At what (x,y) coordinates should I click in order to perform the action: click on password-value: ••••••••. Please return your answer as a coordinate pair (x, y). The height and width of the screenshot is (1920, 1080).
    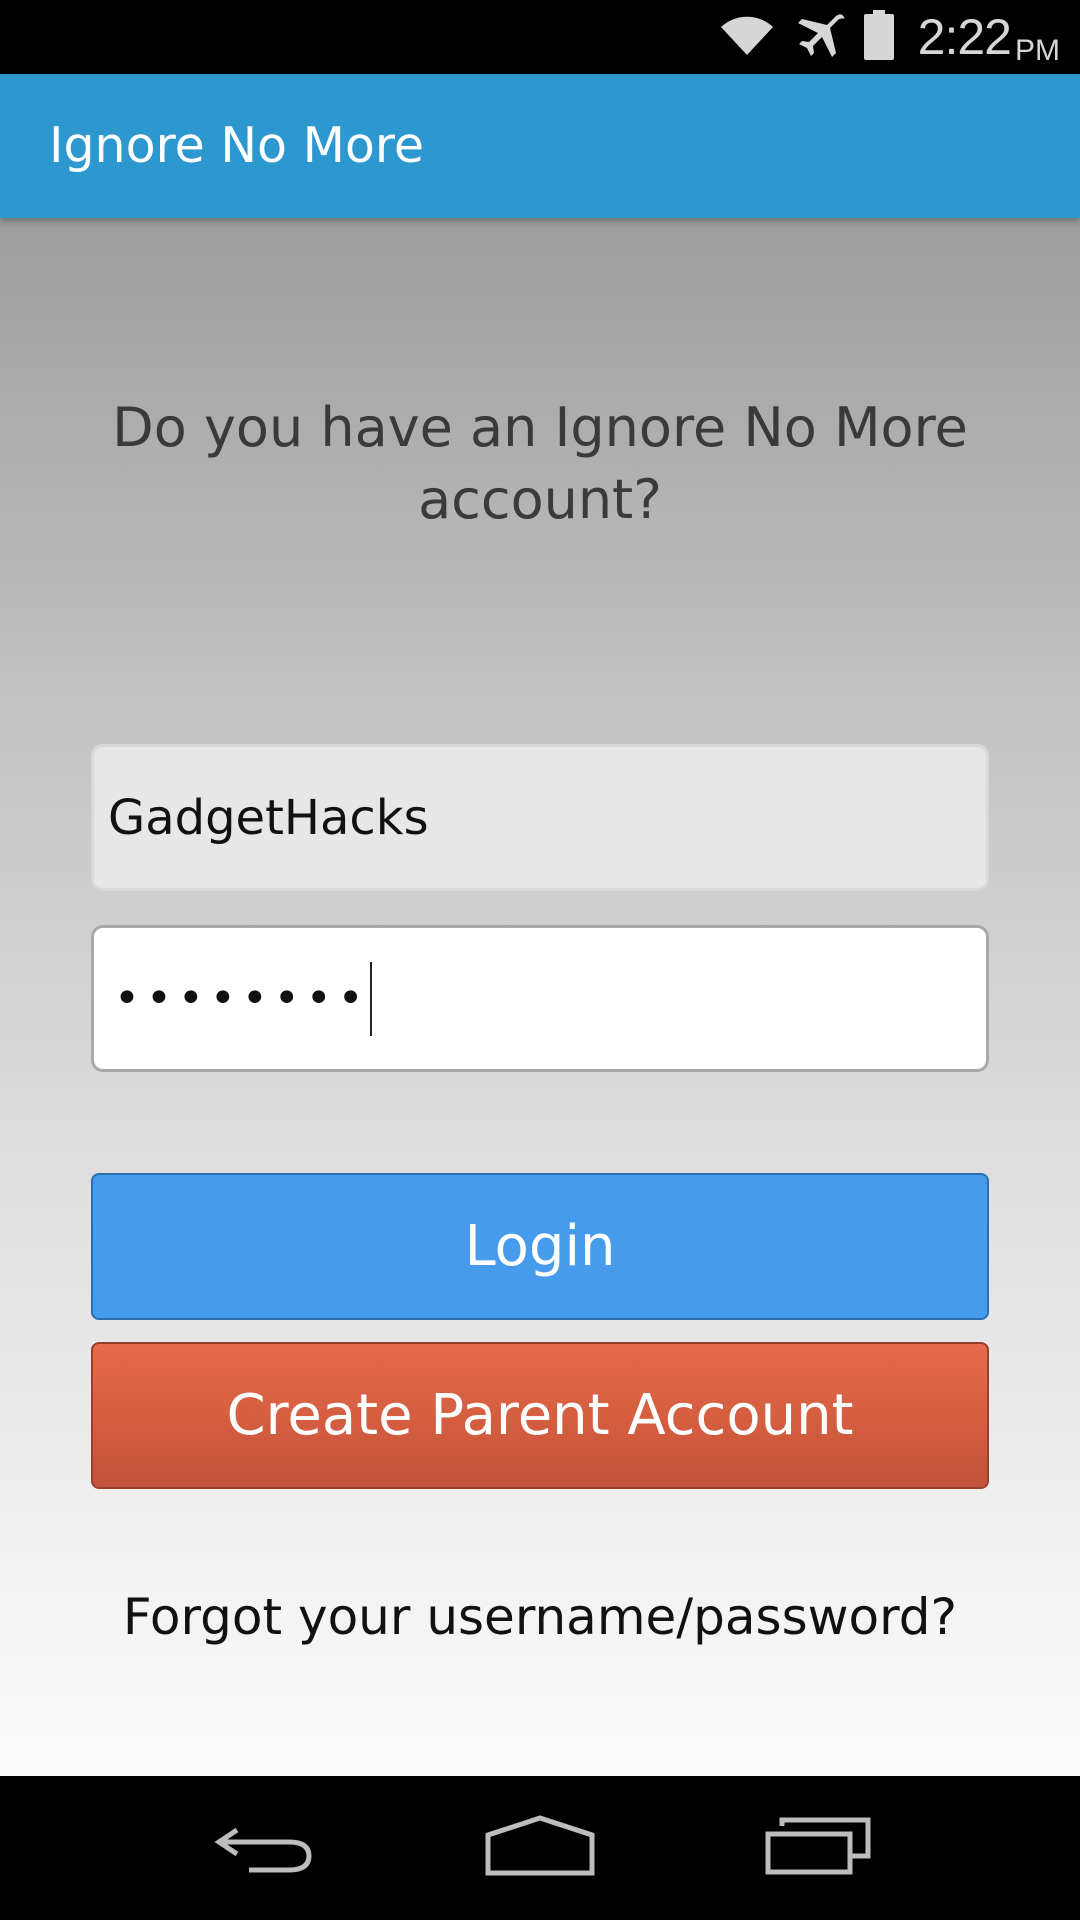
    Looking at the image, I should click on (242, 998).